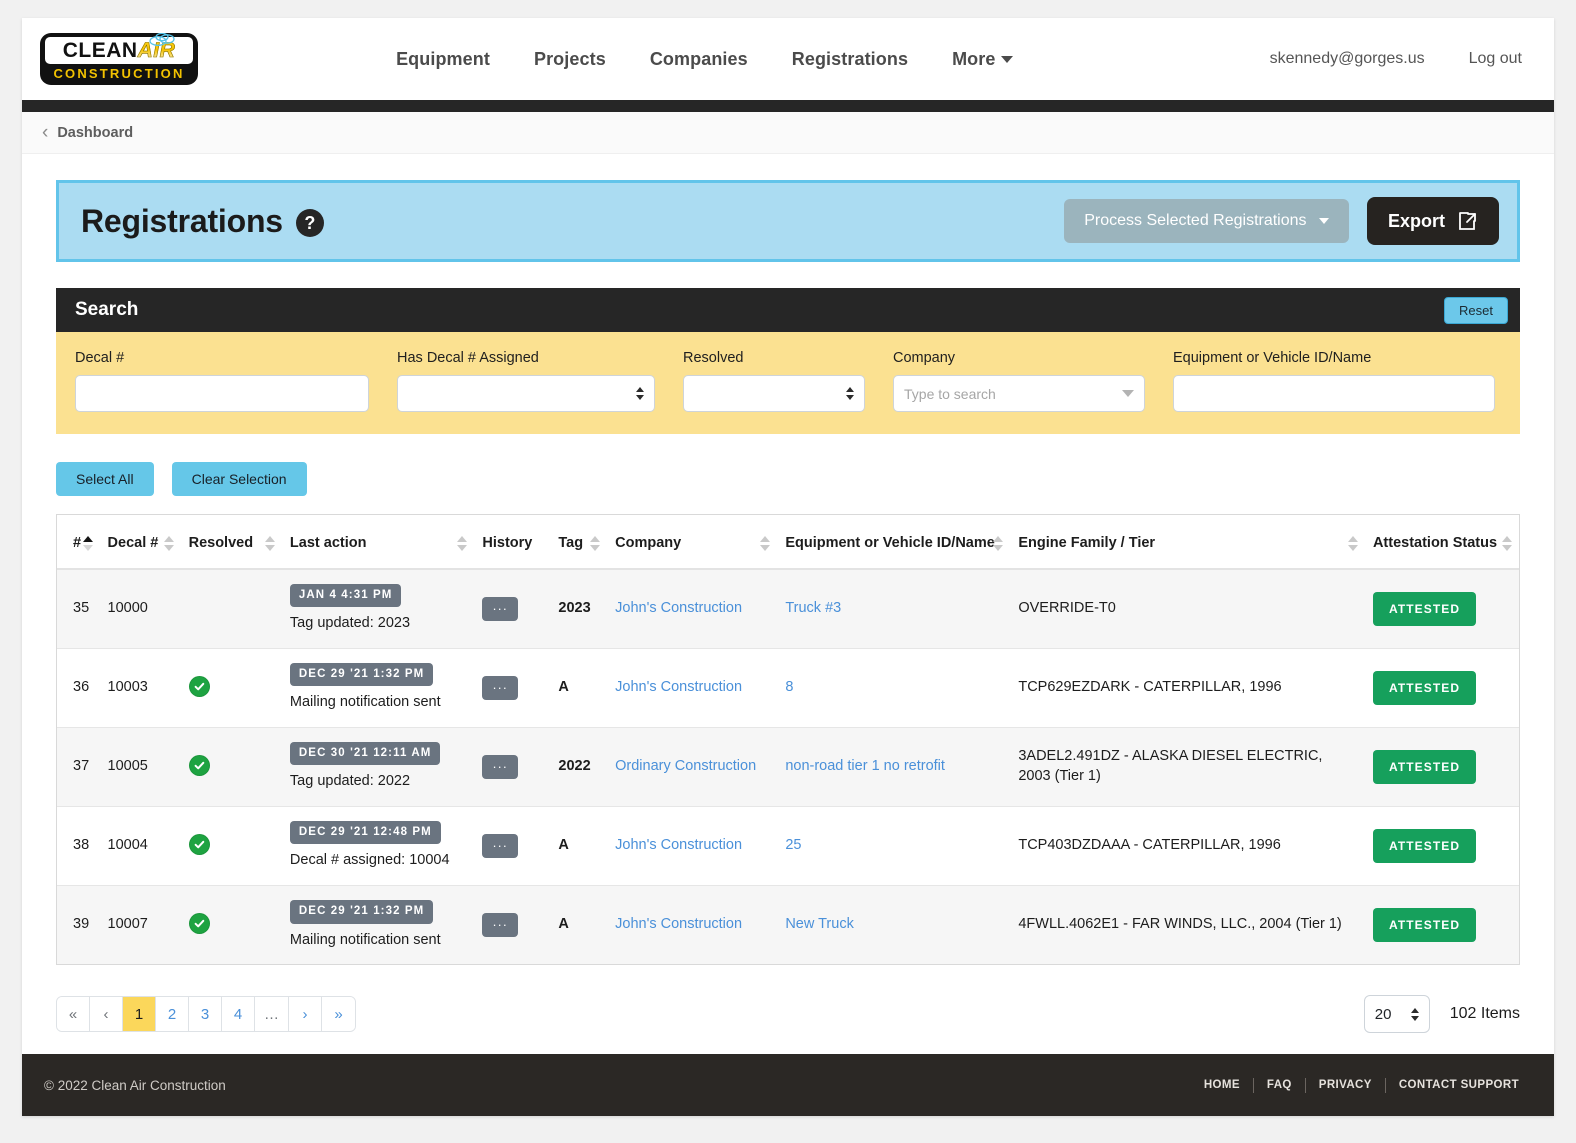 This screenshot has width=1576, height=1143. I want to click on timestamp-badge: DEC 29 '21 1:32 PM, so click(361, 911).